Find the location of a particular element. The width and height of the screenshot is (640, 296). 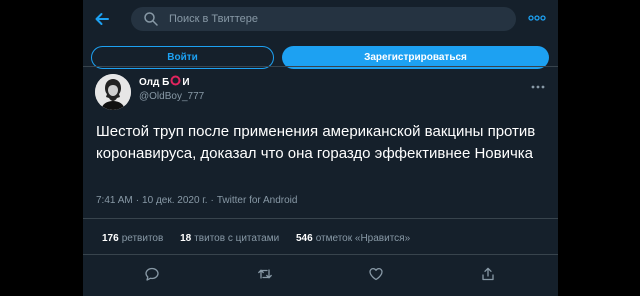

tweet-source: Twitter for Android is located at coordinates (257, 200).